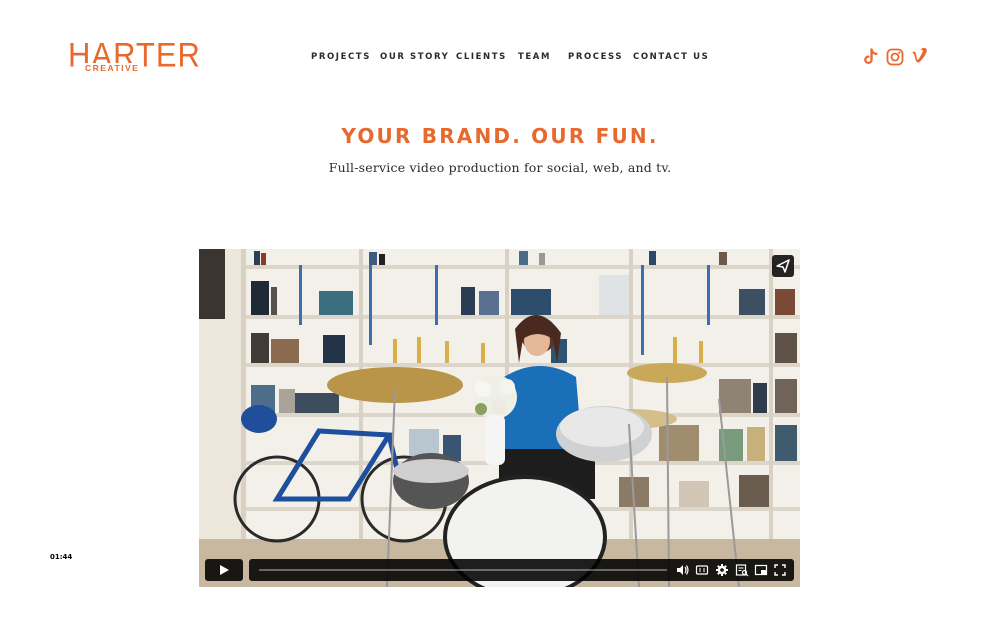 The image size is (1000, 625). I want to click on play-button, so click(224, 570).